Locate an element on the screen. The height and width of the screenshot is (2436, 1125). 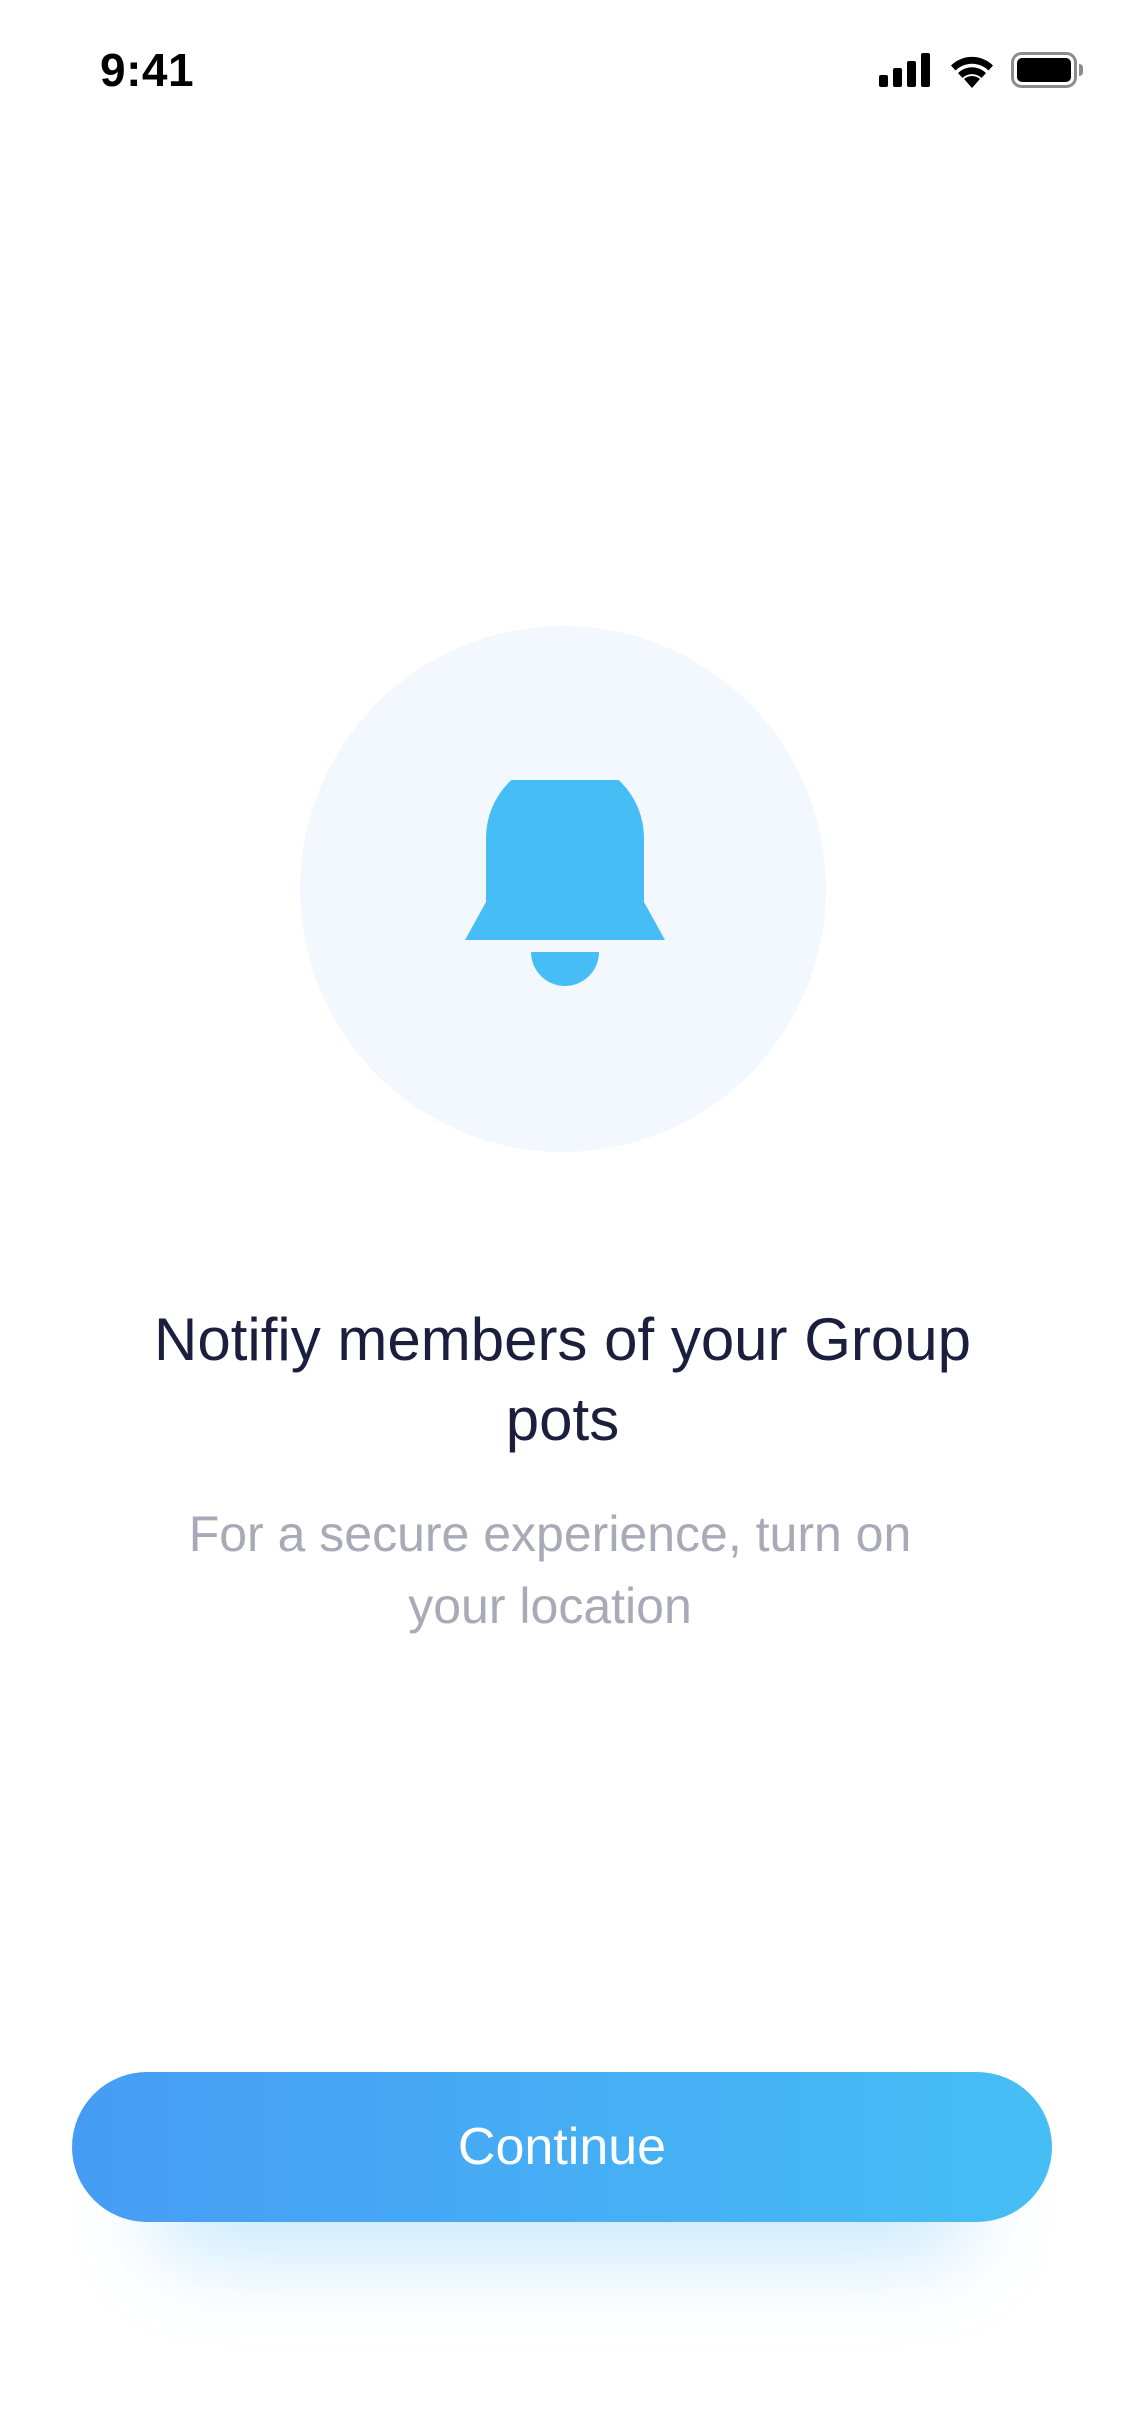
status-icons is located at coordinates (981, 70).